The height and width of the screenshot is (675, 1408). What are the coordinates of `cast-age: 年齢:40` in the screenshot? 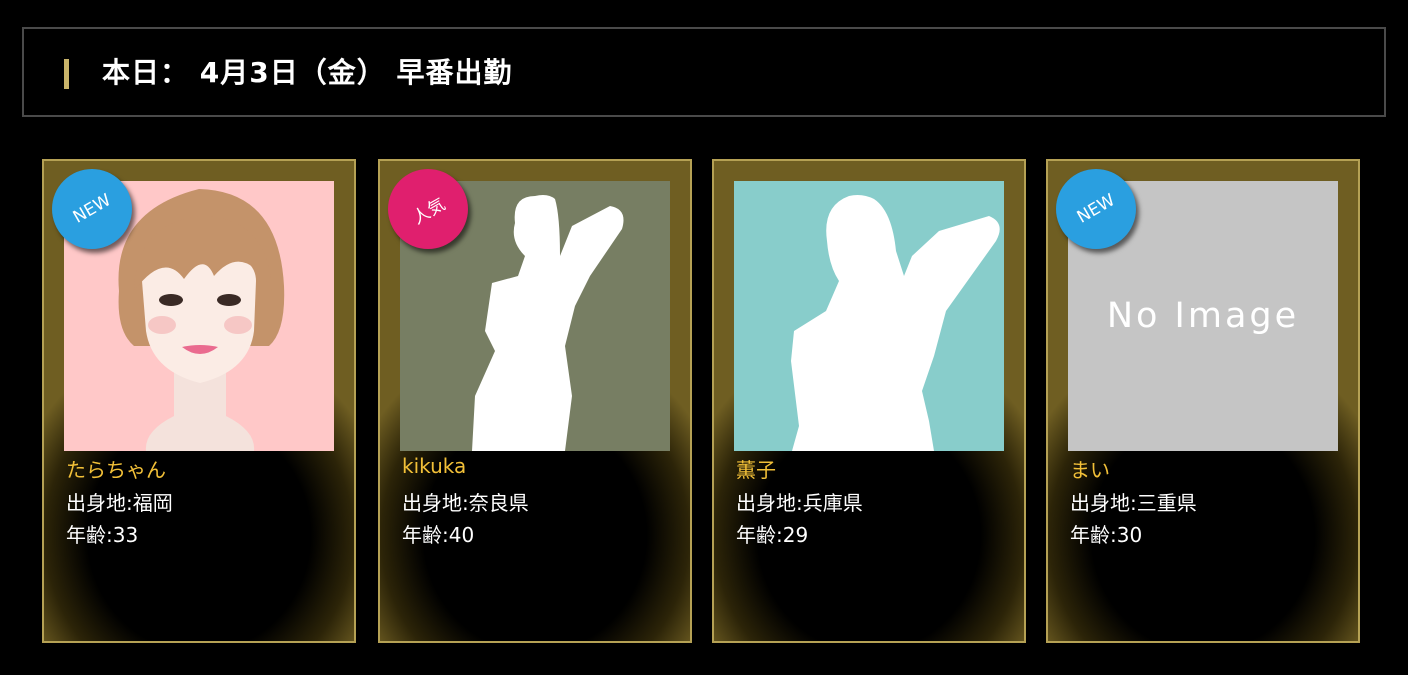 It's located at (438, 535).